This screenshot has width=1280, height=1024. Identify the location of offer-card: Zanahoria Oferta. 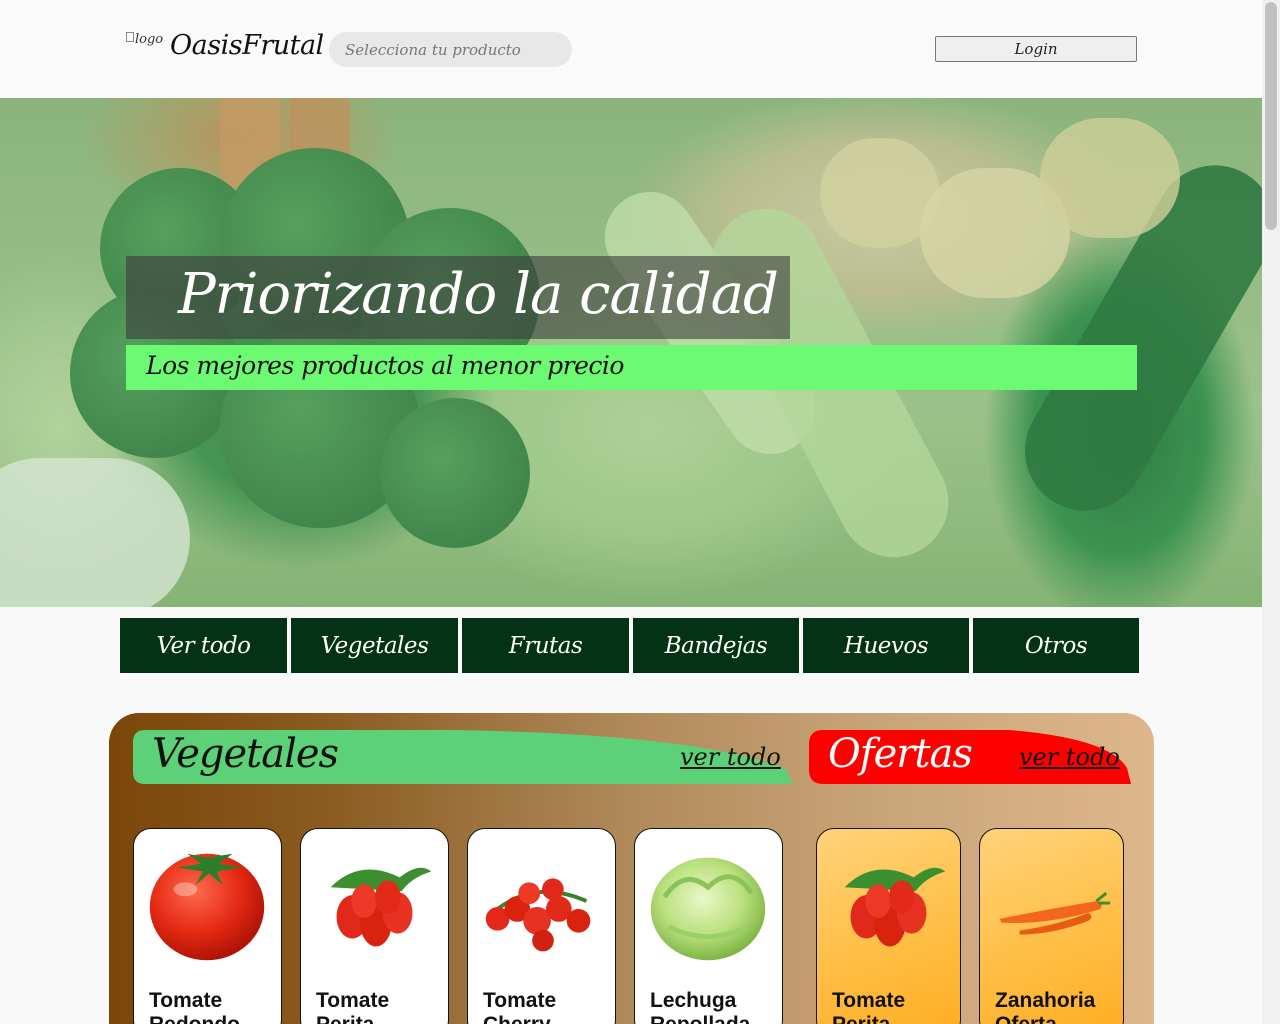
(1051, 926).